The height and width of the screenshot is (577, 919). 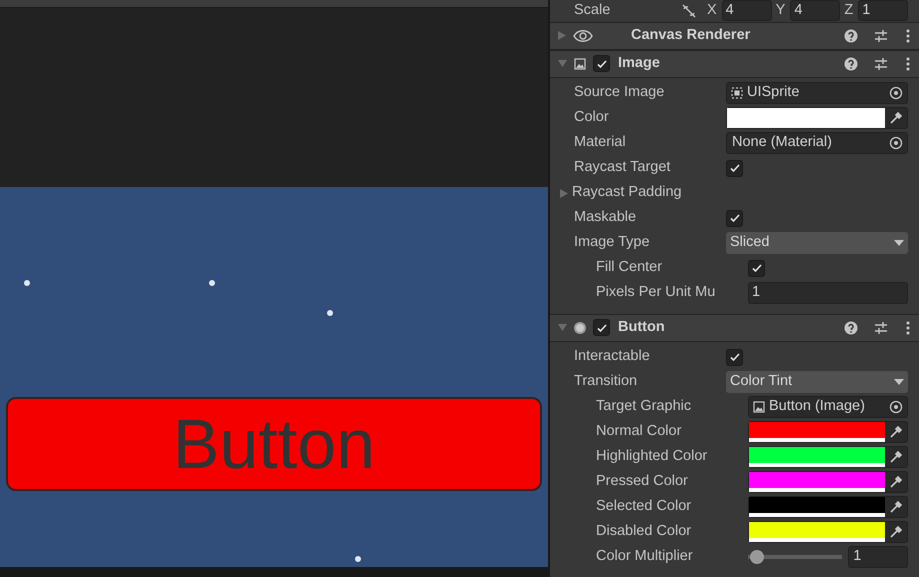 I want to click on component-header: Image, so click(x=734, y=64).